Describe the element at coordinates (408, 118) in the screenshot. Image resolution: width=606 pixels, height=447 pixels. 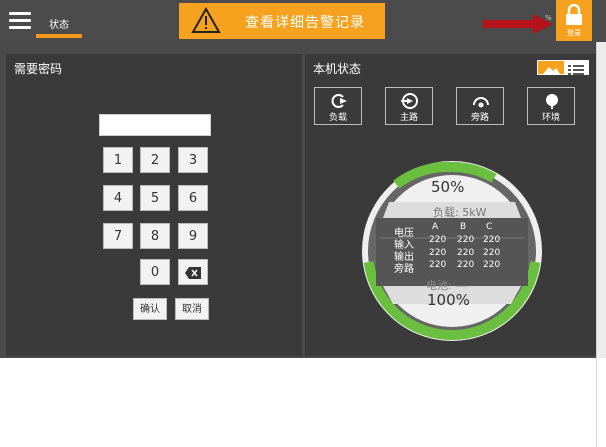
I see `mains-view-label: 主路` at that location.